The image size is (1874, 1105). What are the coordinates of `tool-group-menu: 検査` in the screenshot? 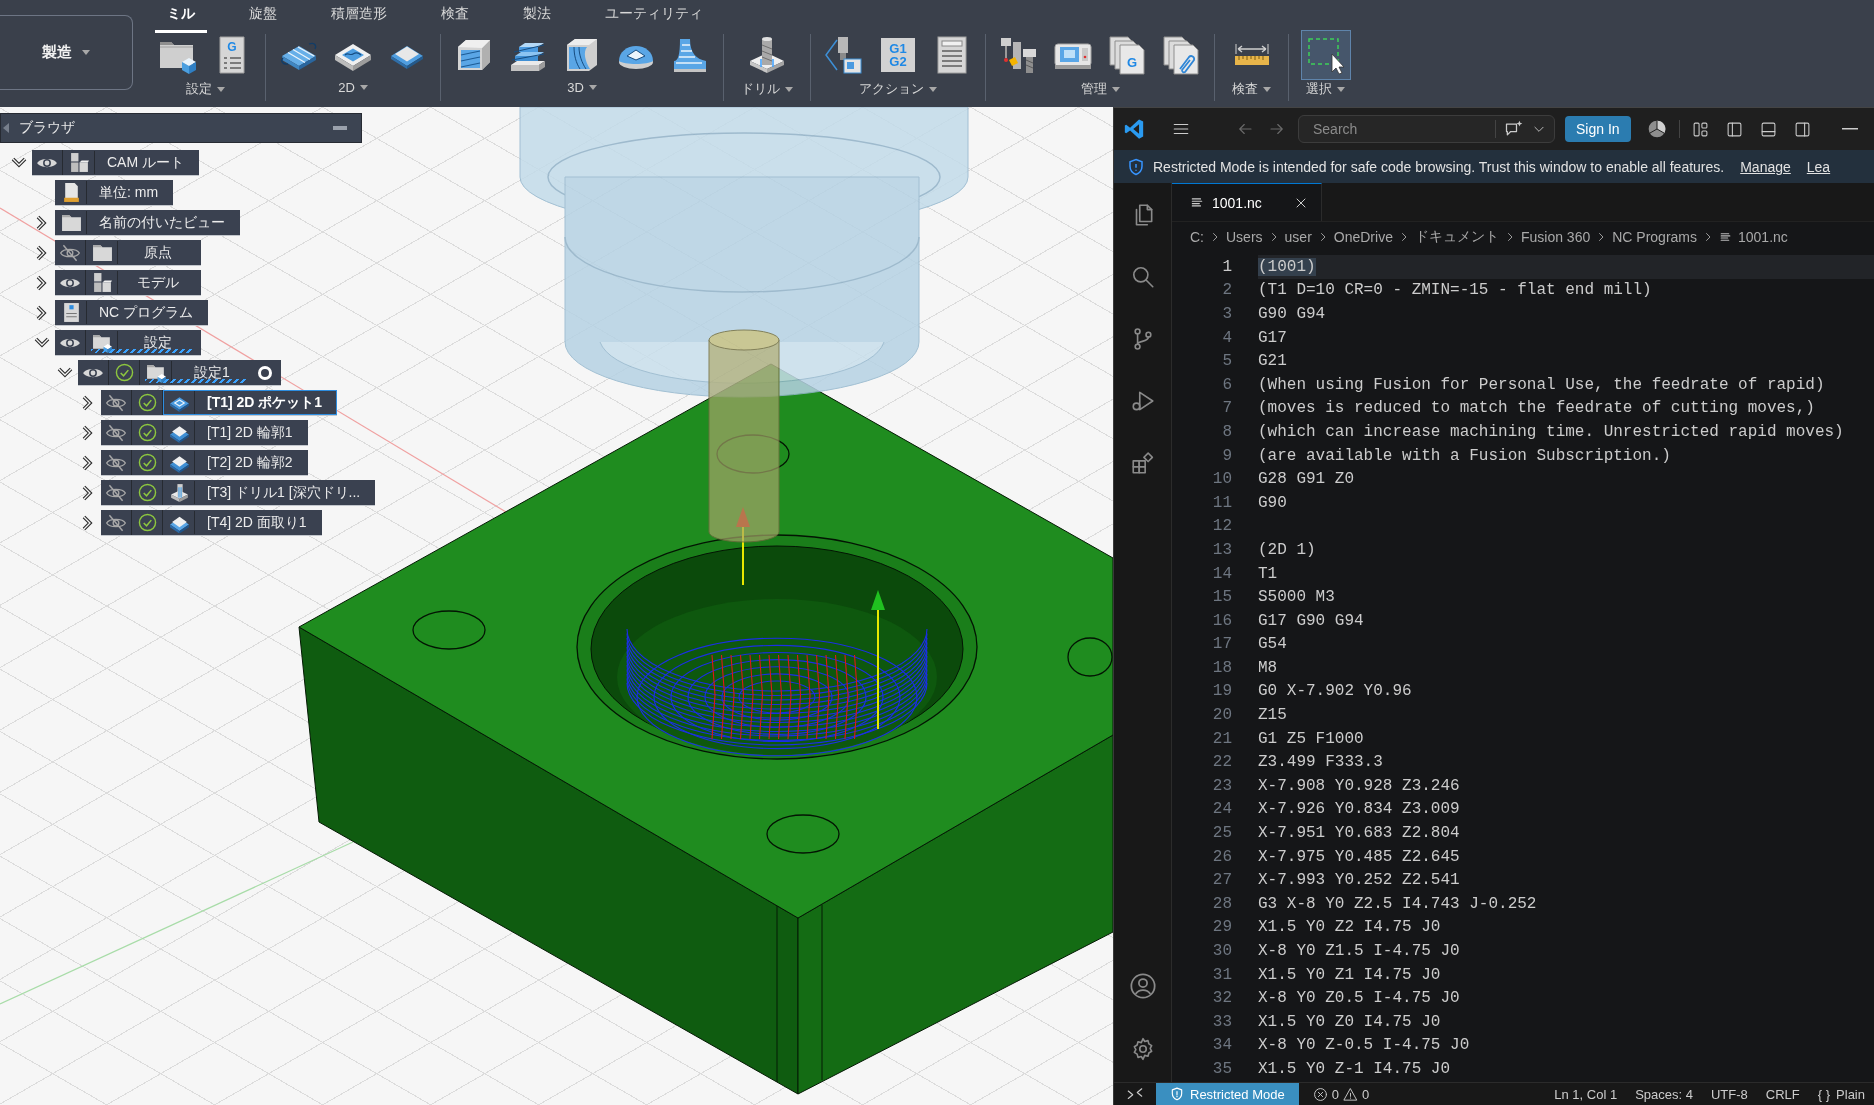 It's located at (1251, 89).